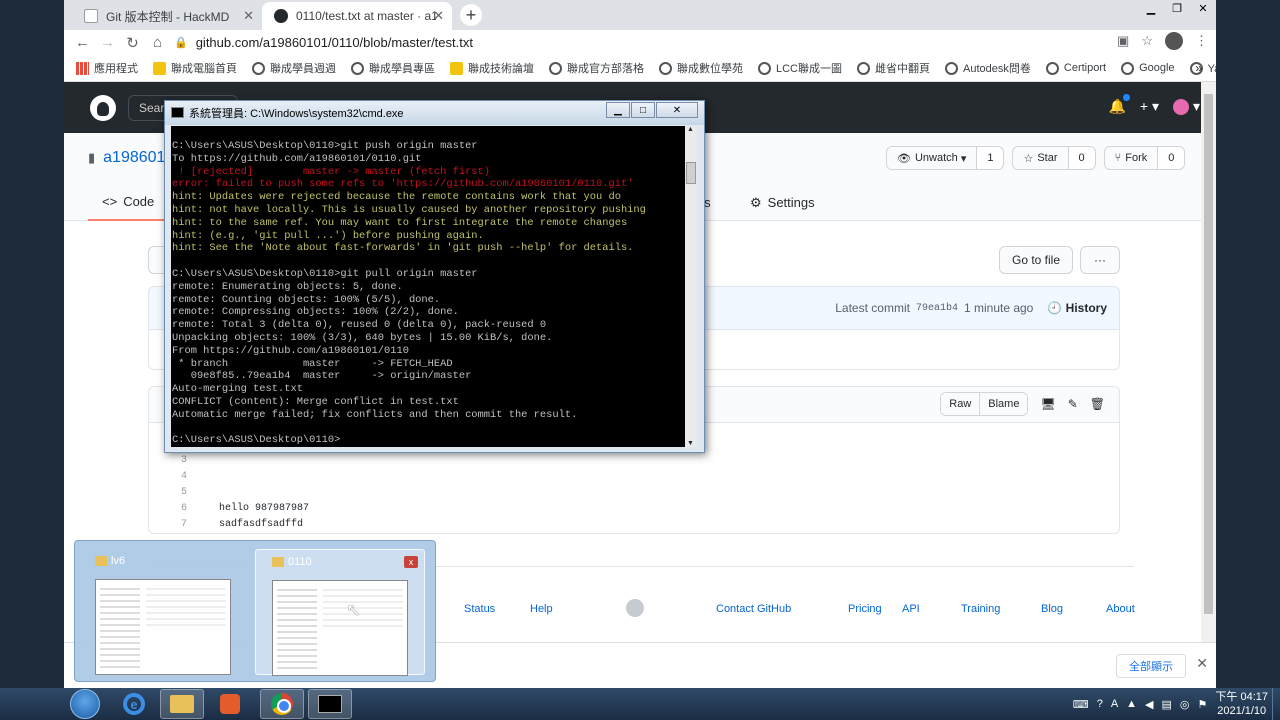  I want to click on bookmark-item: Yahoo奇摩, so click(1202, 68).